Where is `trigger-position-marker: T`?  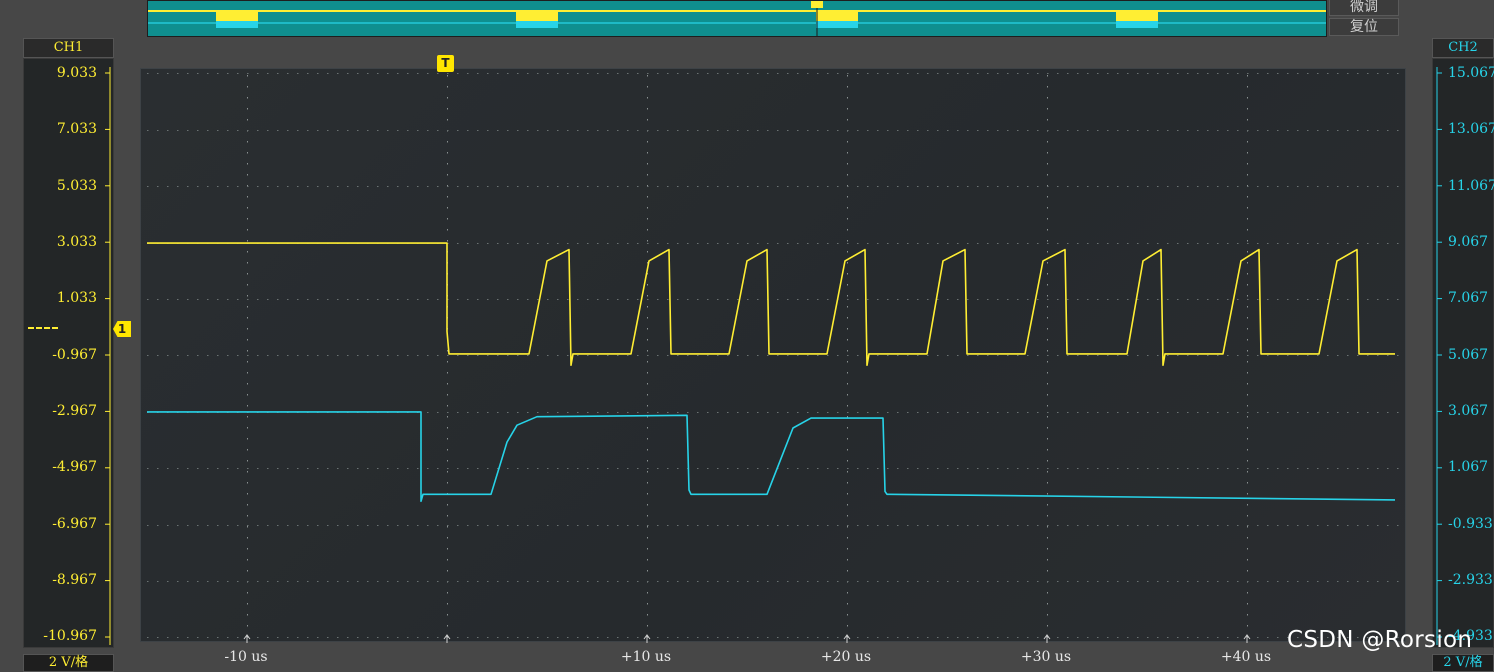
trigger-position-marker: T is located at coordinates (445, 63).